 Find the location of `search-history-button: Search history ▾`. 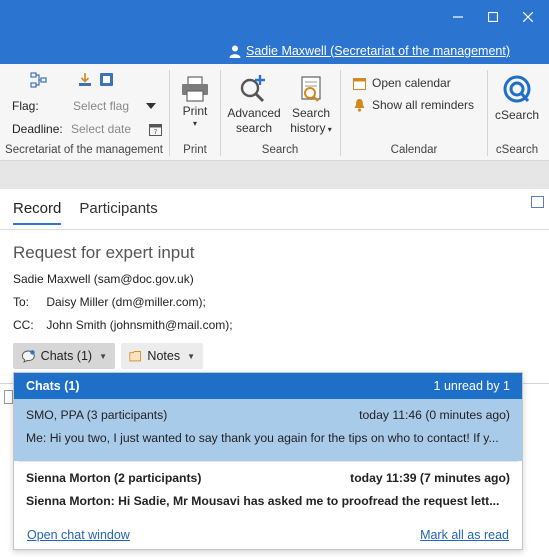

search-history-button: Search history ▾ is located at coordinates (311, 105).